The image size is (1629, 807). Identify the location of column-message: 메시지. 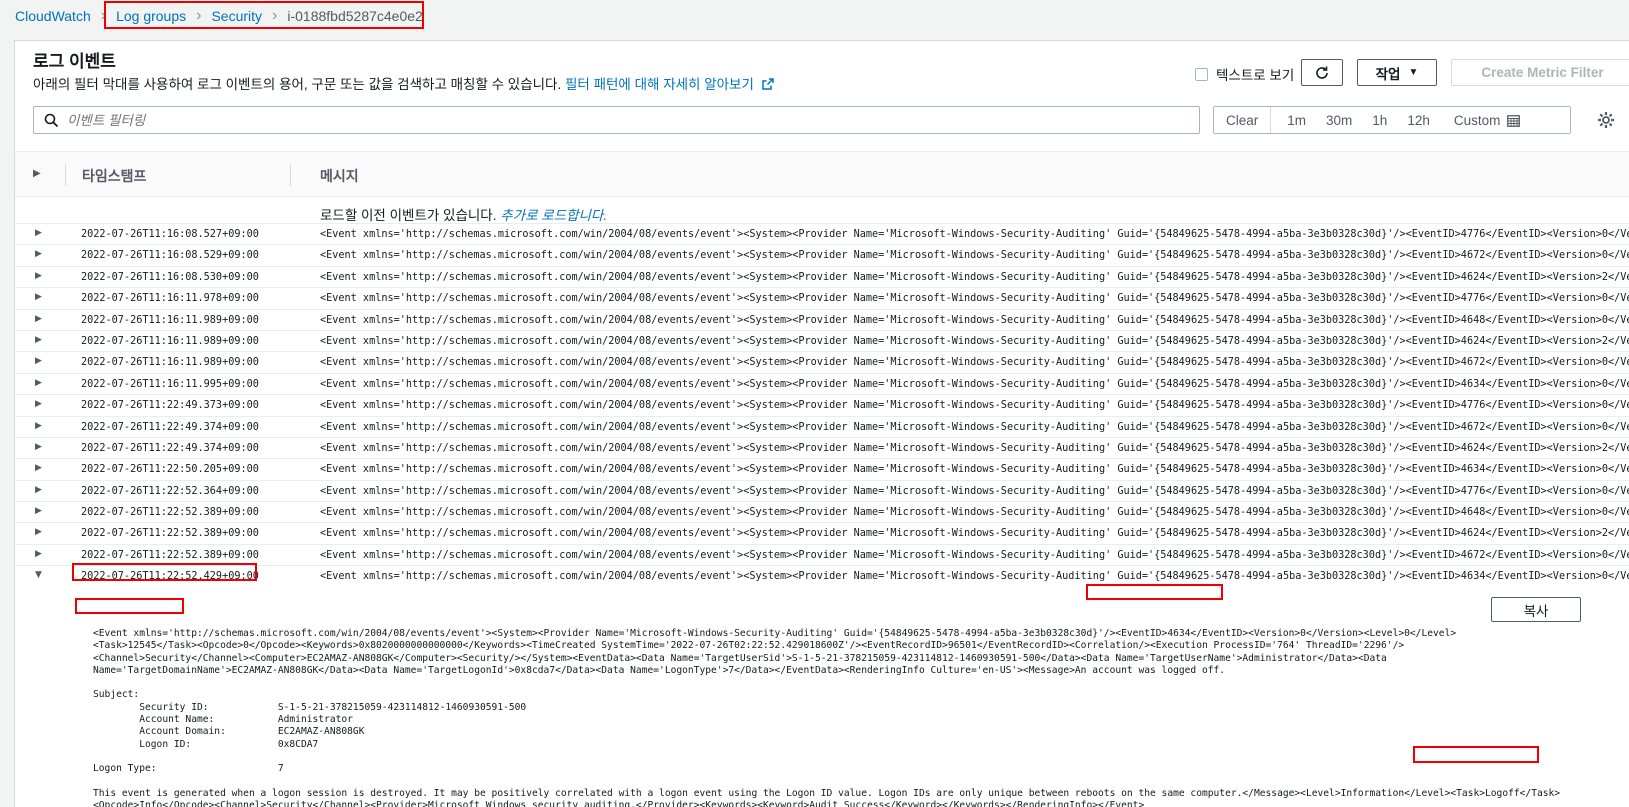
(339, 176).